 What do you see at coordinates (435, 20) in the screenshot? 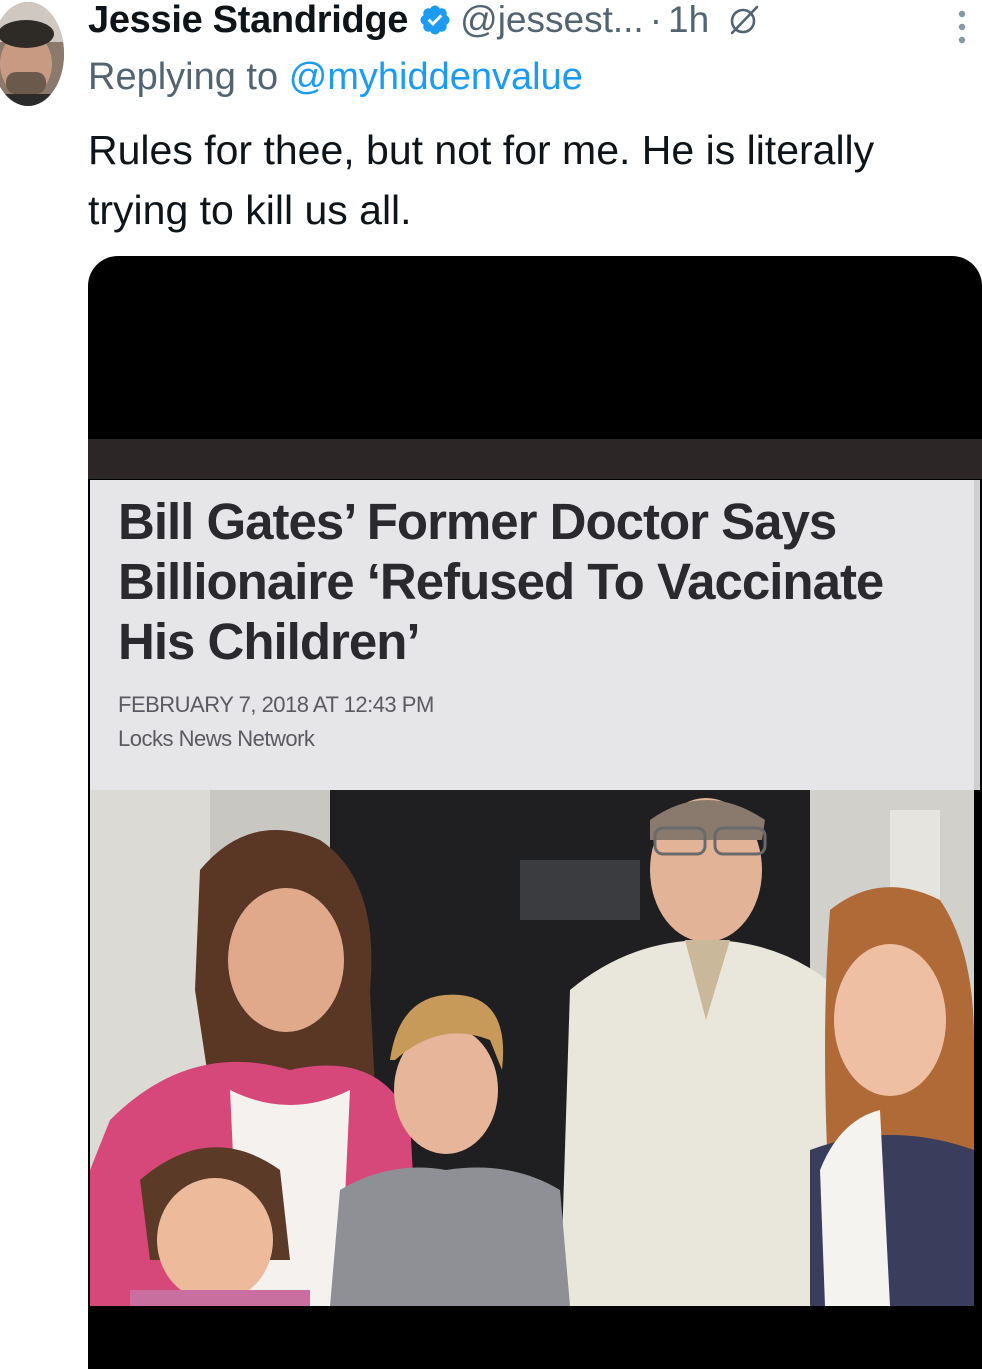
I see `verified-badge-icon` at bounding box center [435, 20].